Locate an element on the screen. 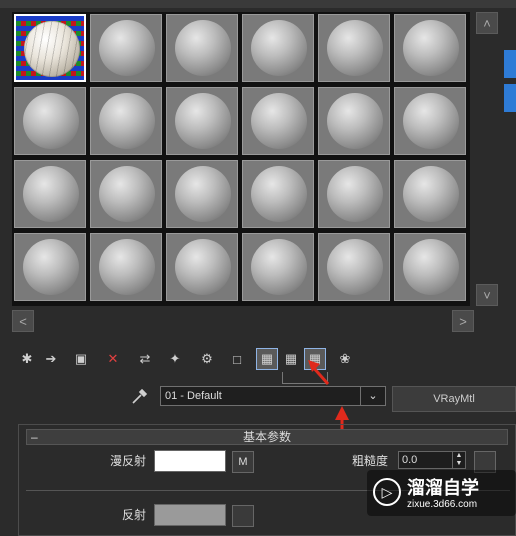 This screenshot has height=536, width=516. make-unique-button: ✦ is located at coordinates (175, 359).